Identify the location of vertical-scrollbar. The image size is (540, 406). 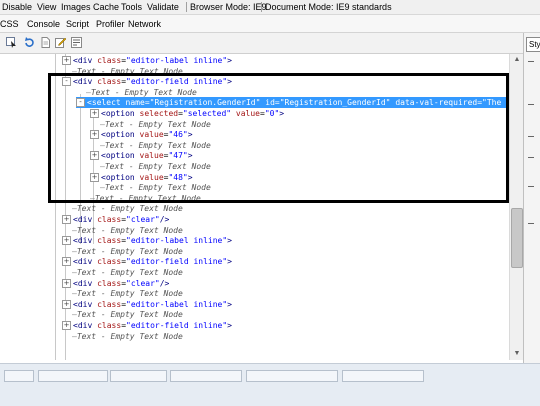
(516, 207).